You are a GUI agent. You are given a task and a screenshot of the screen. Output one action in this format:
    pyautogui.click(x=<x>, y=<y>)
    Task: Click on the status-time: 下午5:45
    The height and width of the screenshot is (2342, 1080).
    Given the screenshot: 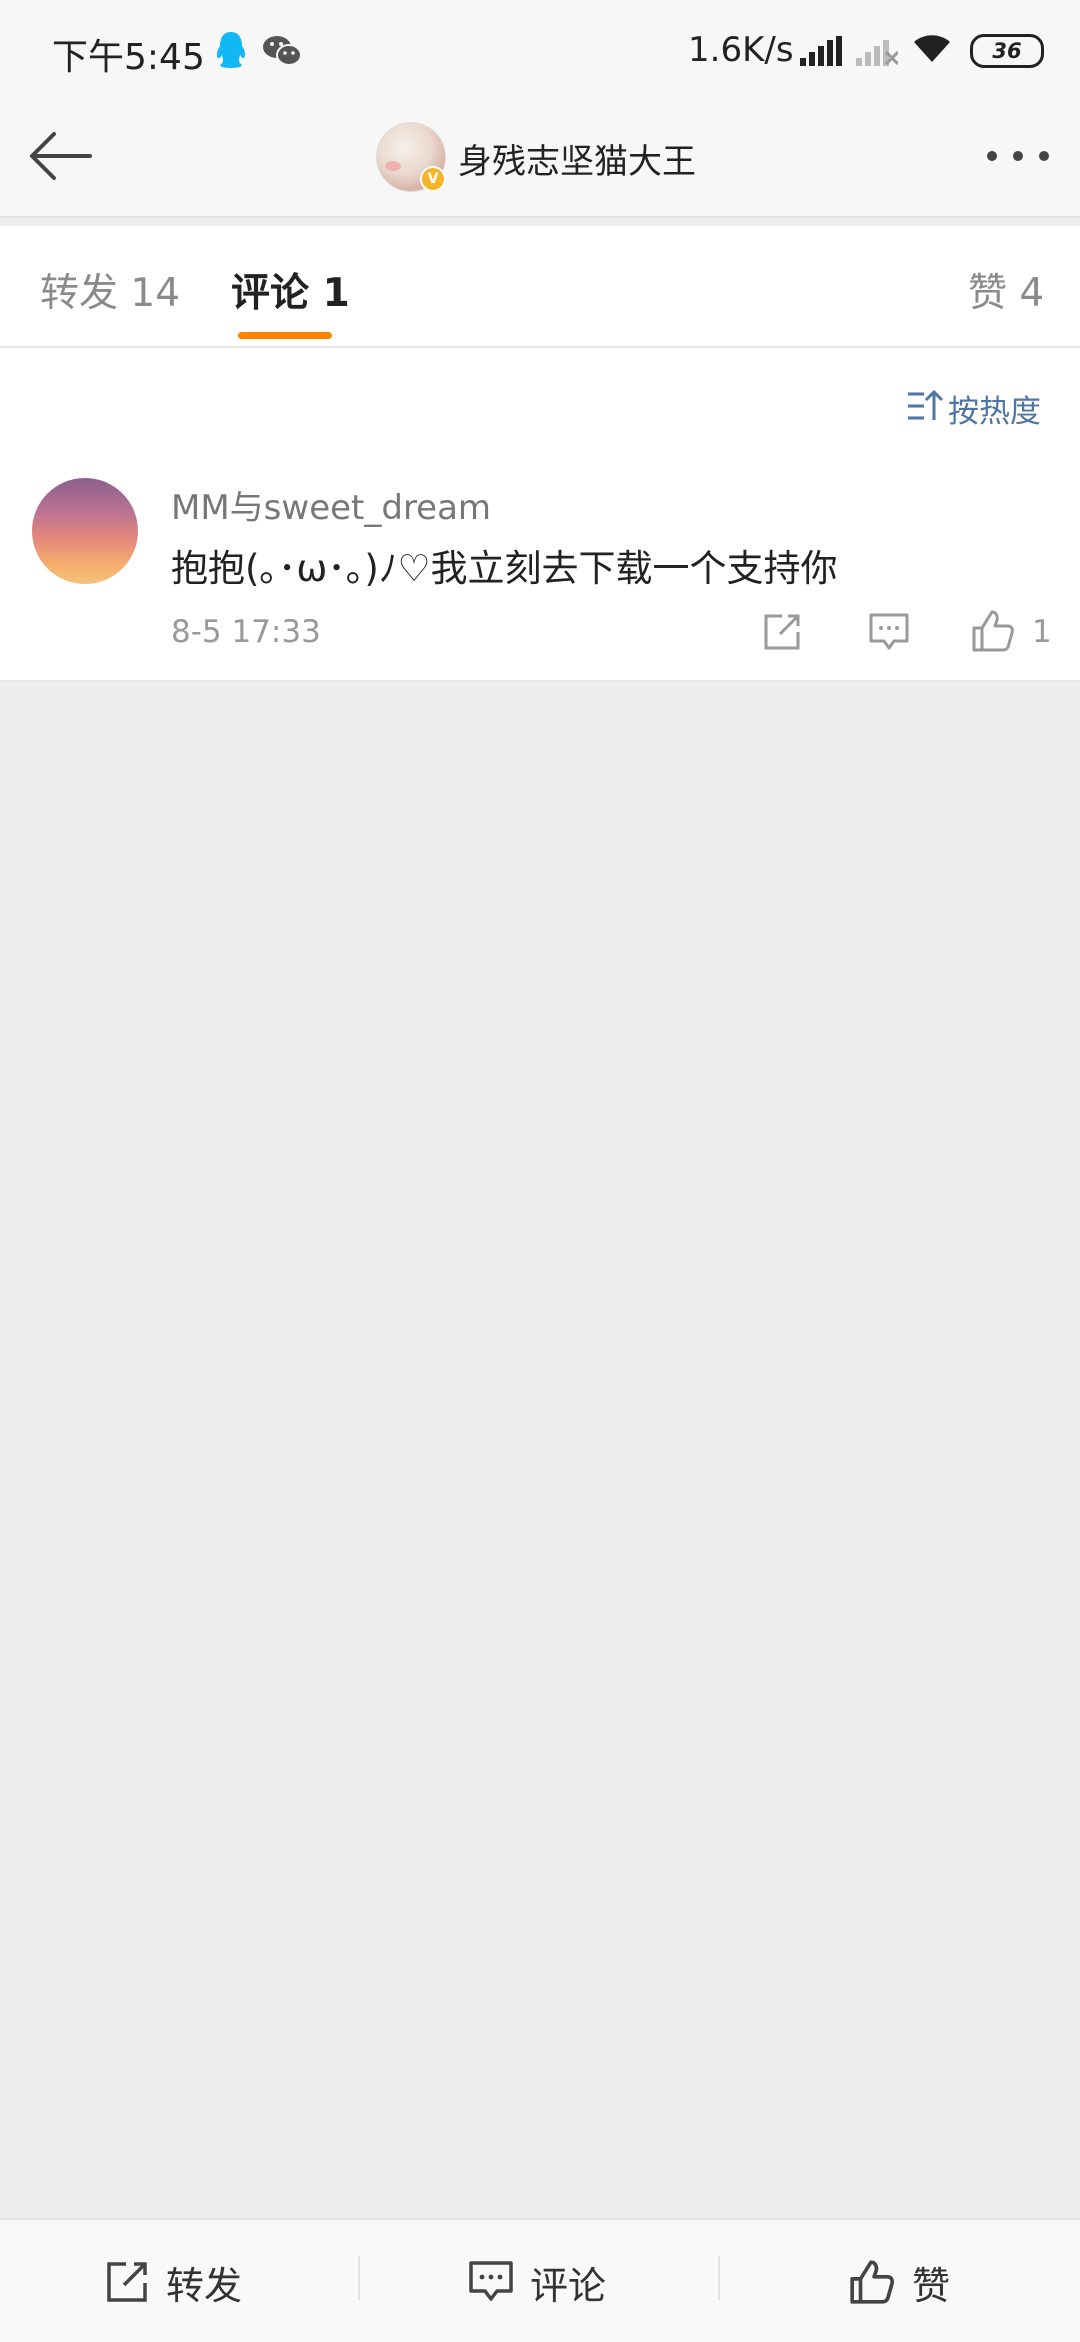 What is the action you would take?
    pyautogui.click(x=128, y=57)
    